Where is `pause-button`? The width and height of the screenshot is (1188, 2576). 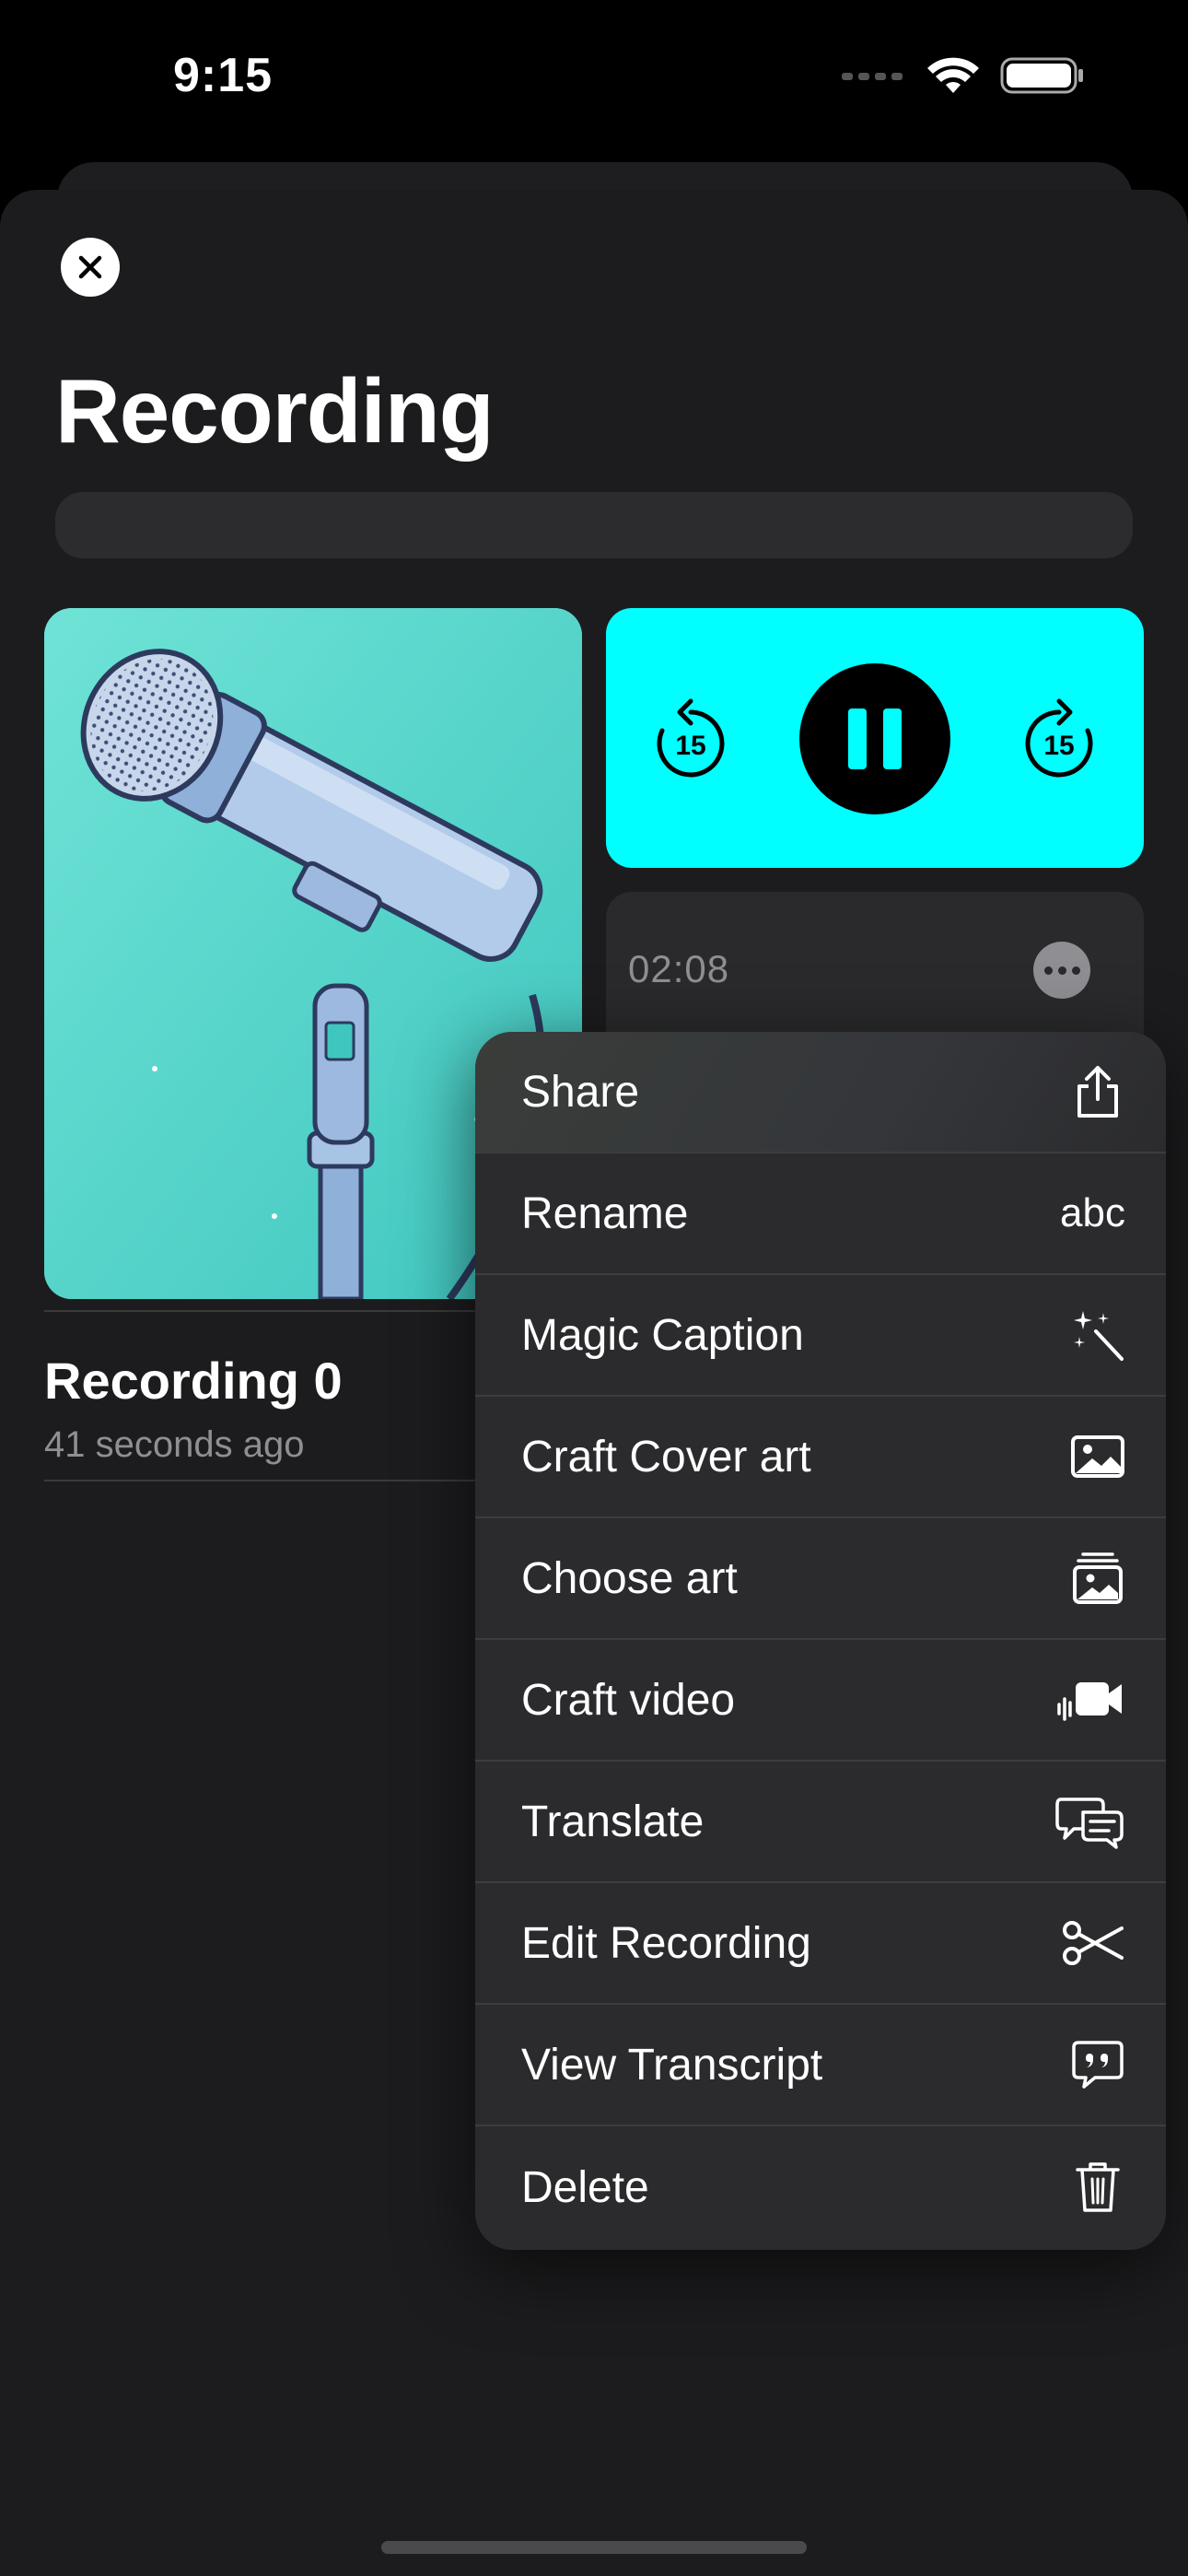 pause-button is located at coordinates (874, 738).